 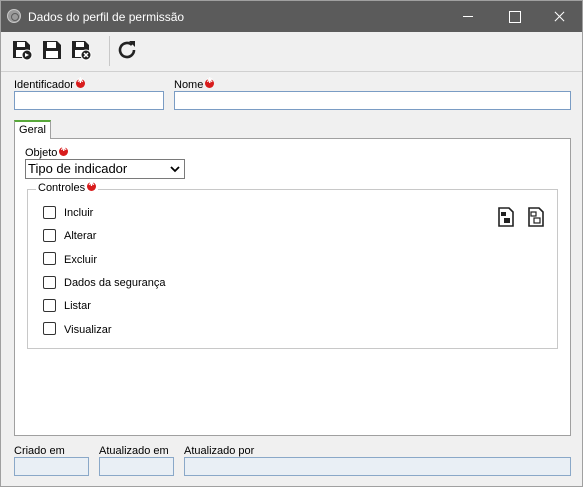 What do you see at coordinates (109, 51) in the screenshot?
I see `toolbar-separator` at bounding box center [109, 51].